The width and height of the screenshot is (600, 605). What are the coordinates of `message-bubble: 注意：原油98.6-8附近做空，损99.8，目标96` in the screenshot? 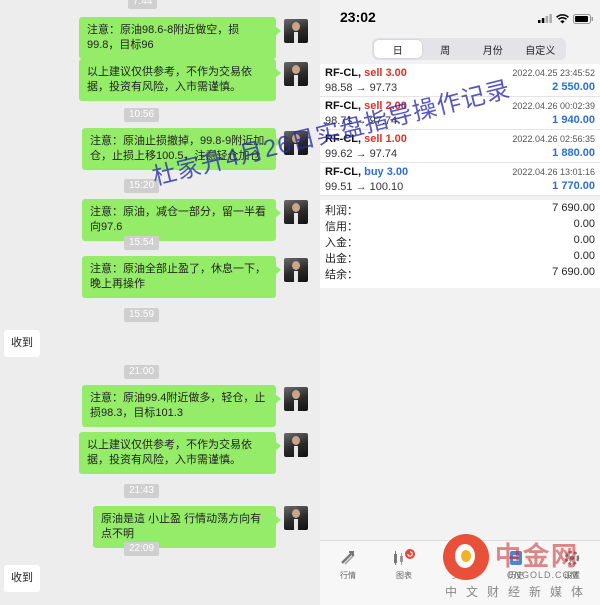 It's located at (180, 38).